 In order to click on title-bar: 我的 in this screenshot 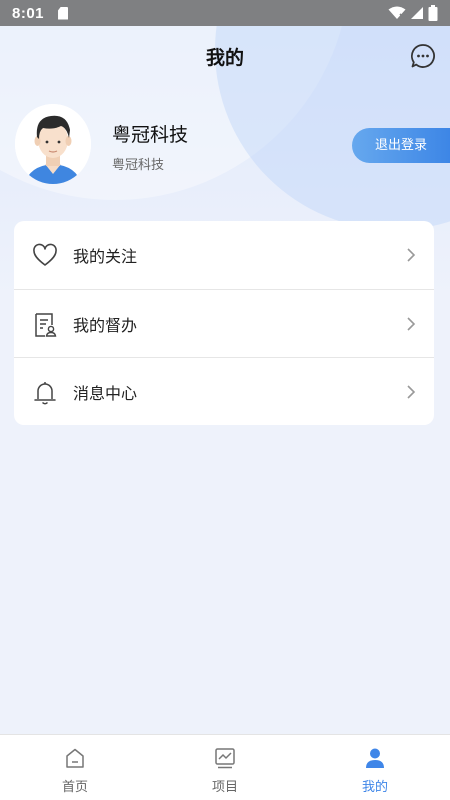, I will do `click(225, 57)`.